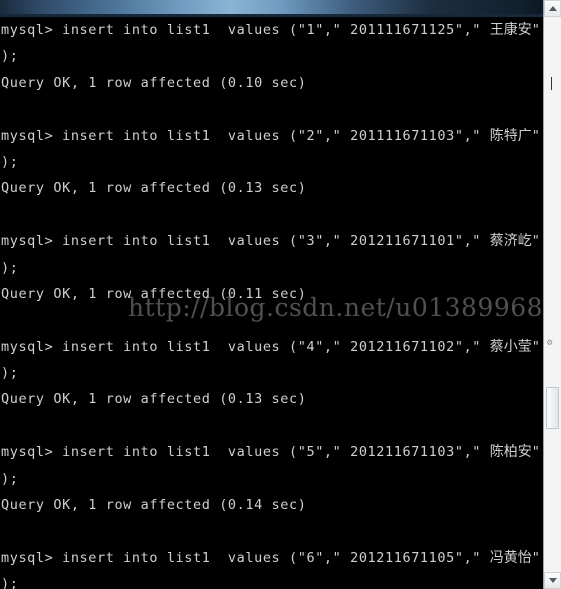  I want to click on scrollbar-thumb, so click(552, 408).